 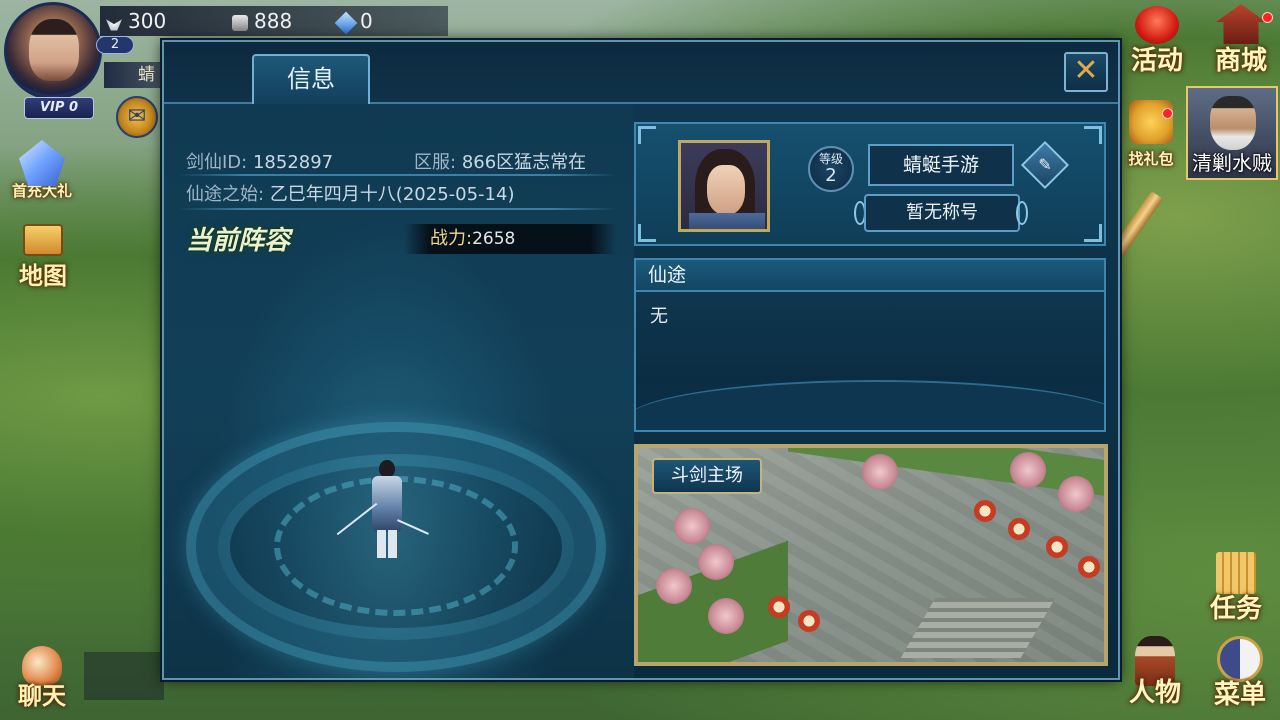 What do you see at coordinates (830, 159) in the screenshot?
I see `profile-level-label: 等级` at bounding box center [830, 159].